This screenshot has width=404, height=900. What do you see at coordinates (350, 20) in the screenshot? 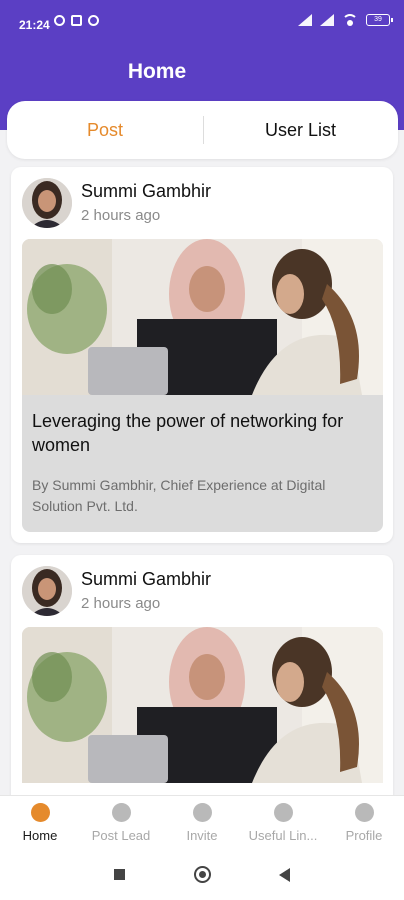
I see `wifi-icon` at bounding box center [350, 20].